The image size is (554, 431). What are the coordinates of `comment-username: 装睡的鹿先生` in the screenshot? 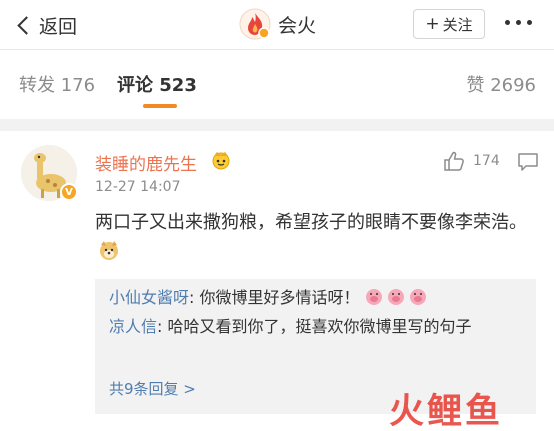 It's located at (146, 162).